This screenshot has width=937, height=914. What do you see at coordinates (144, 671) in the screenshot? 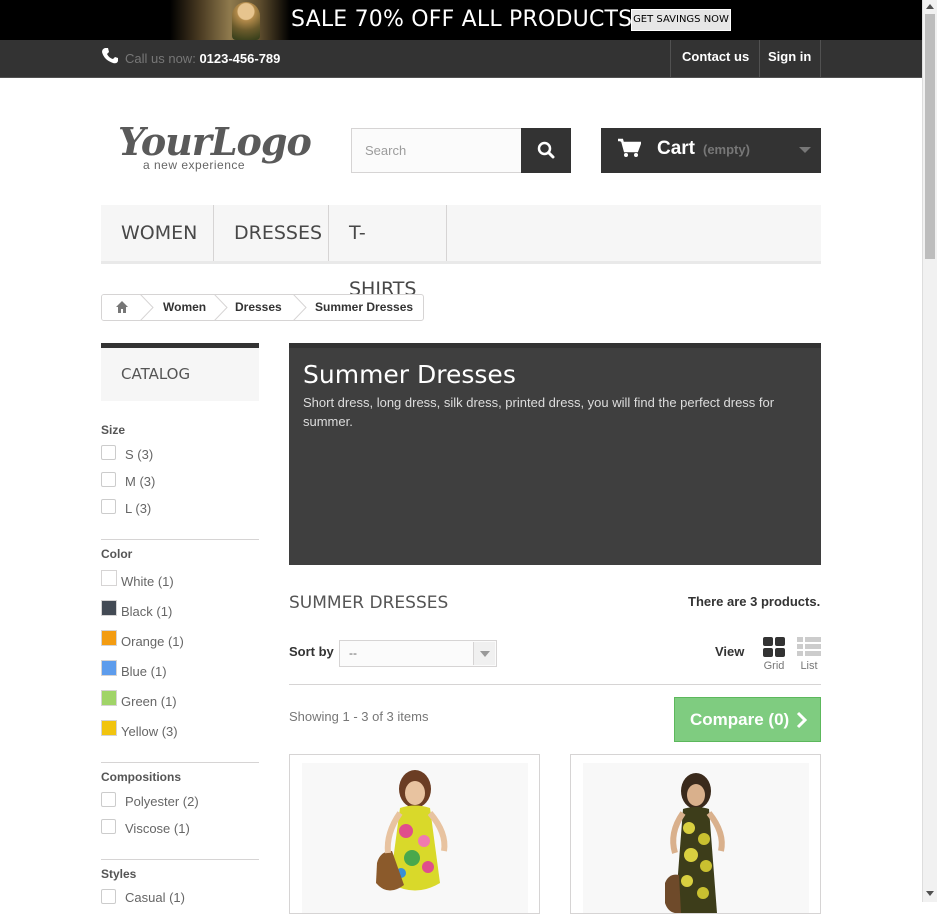
I see `filter-label-blue: Blue (1)` at bounding box center [144, 671].